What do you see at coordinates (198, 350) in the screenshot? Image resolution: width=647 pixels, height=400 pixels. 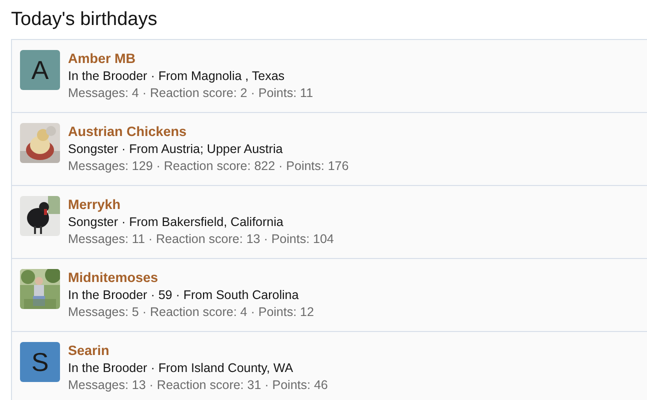 I see `member-name-link: Searin` at bounding box center [198, 350].